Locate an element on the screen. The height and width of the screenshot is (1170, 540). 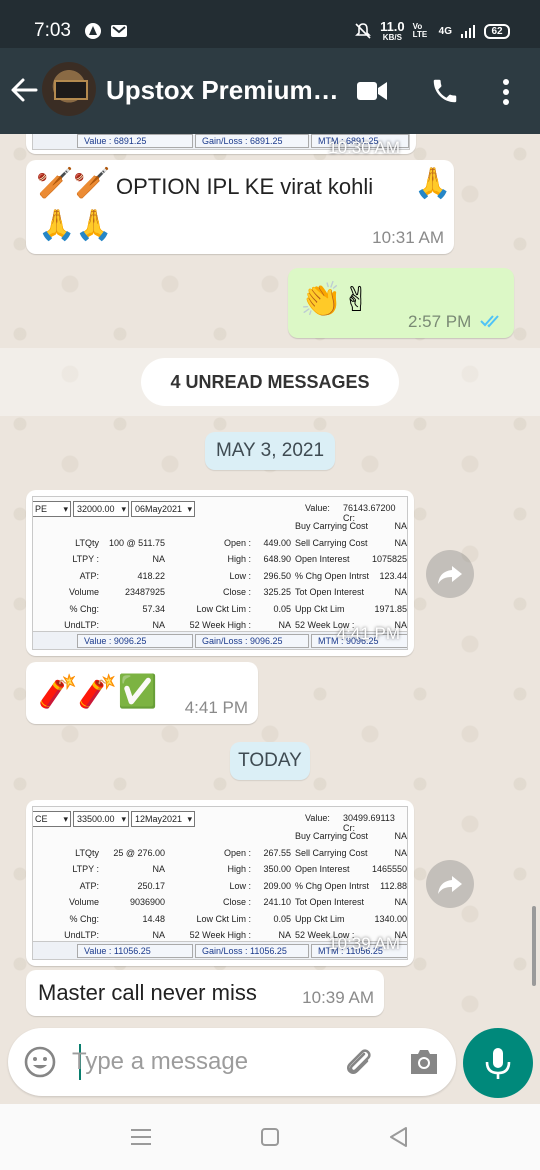
cricket-bat-emoji: 🏏🏏 is located at coordinates (73, 183).